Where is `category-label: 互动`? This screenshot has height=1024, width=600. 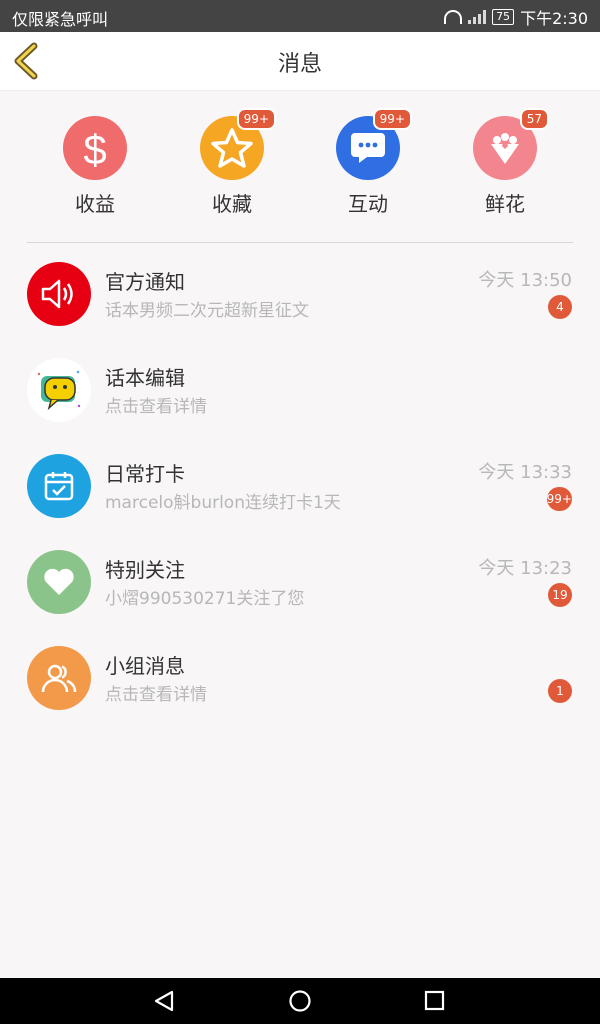 category-label: 互动 is located at coordinates (368, 204).